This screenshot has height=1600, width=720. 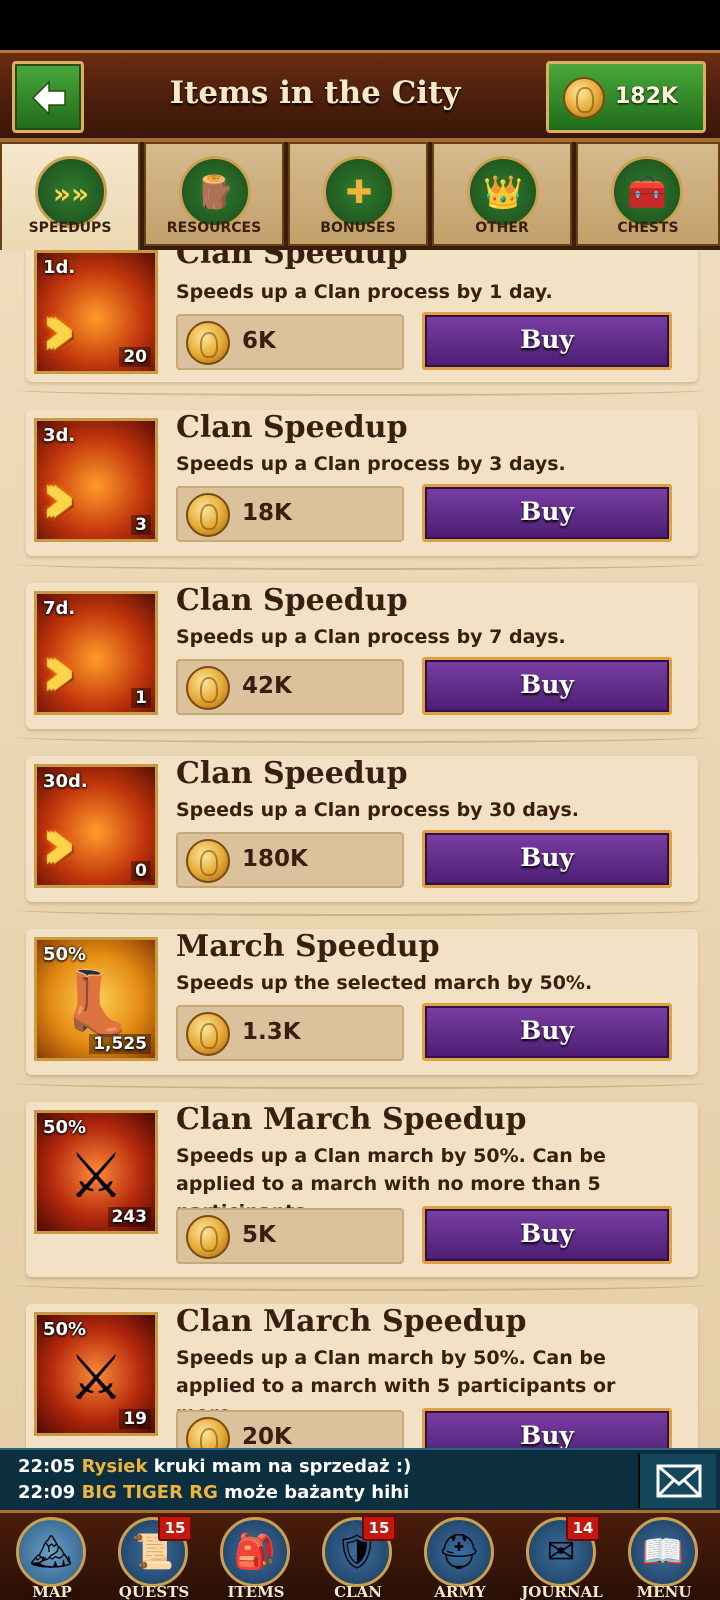 I want to click on item-price: 180K, so click(x=275, y=859).